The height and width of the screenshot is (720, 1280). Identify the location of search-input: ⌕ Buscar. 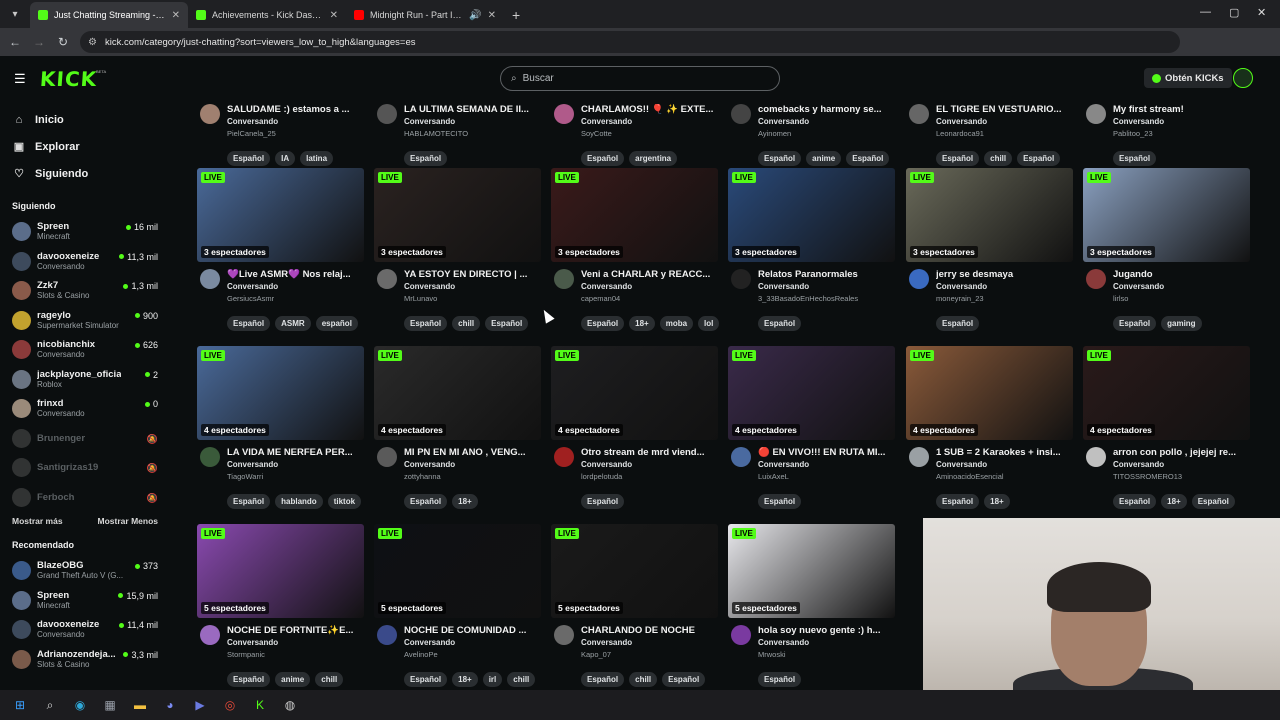
(640, 78).